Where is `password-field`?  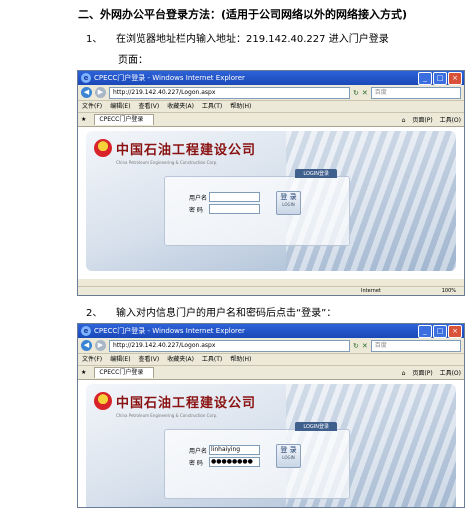 password-field is located at coordinates (234, 209).